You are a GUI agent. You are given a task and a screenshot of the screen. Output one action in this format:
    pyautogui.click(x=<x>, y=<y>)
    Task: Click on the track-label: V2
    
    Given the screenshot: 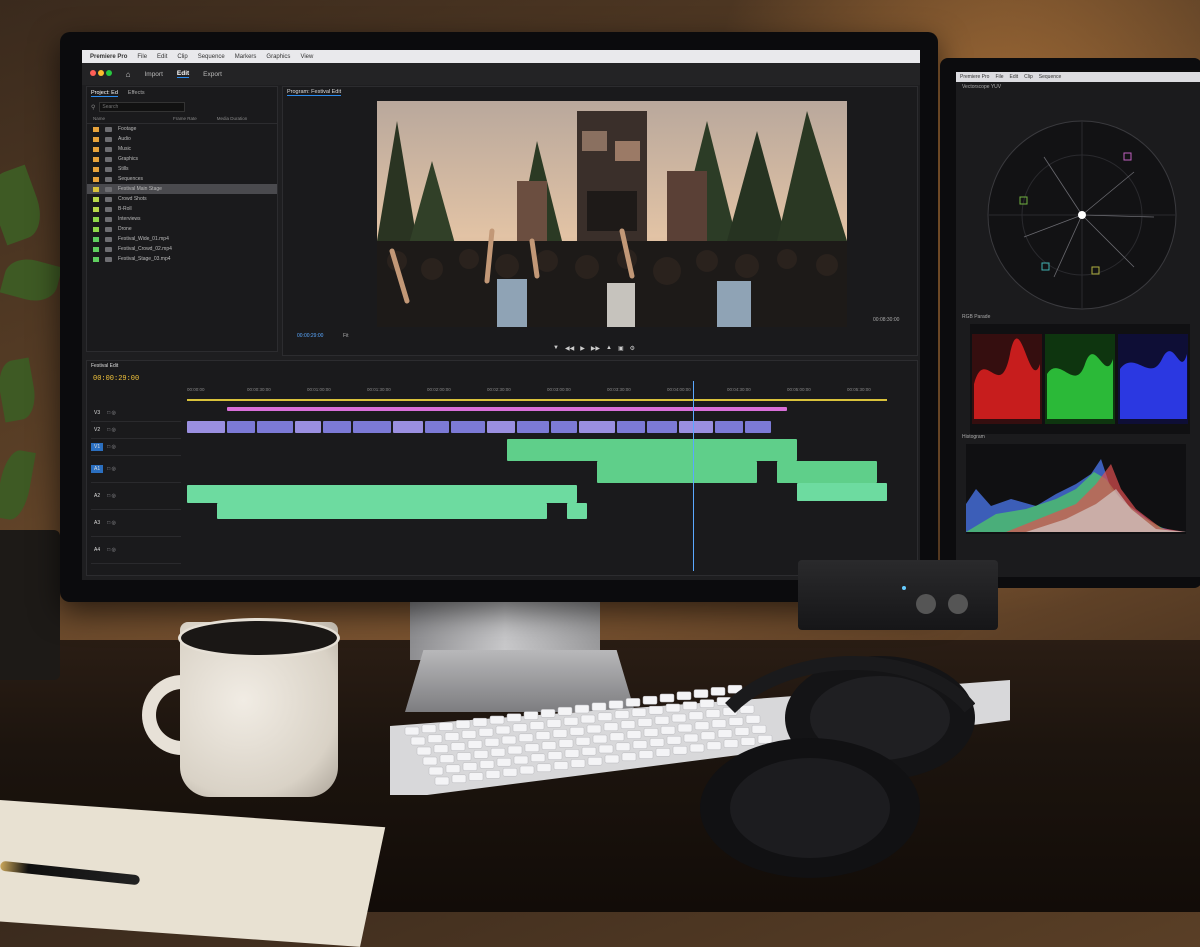 What is the action you would take?
    pyautogui.click(x=97, y=430)
    